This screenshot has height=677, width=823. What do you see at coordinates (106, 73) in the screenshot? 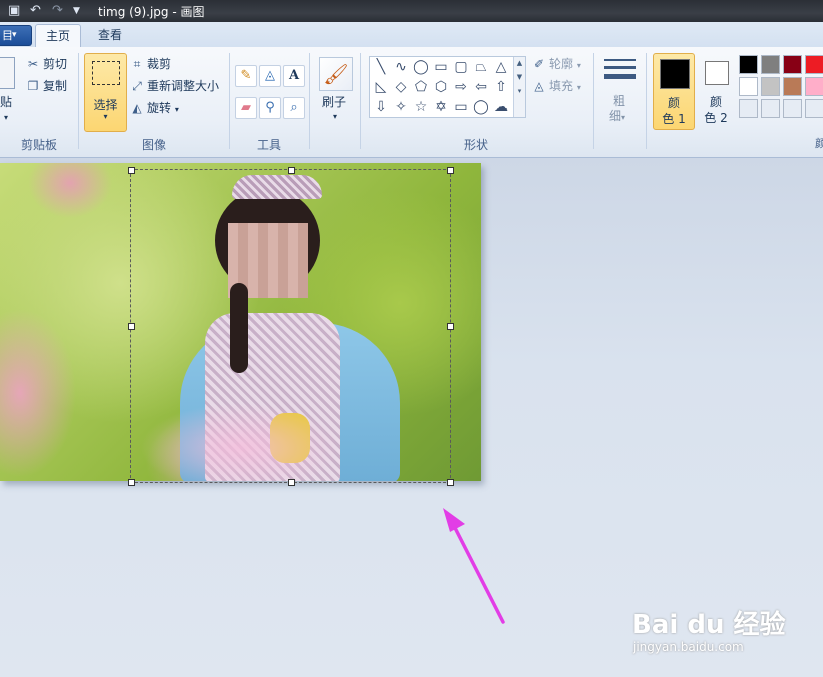
I see `select-rect-icon` at bounding box center [106, 73].